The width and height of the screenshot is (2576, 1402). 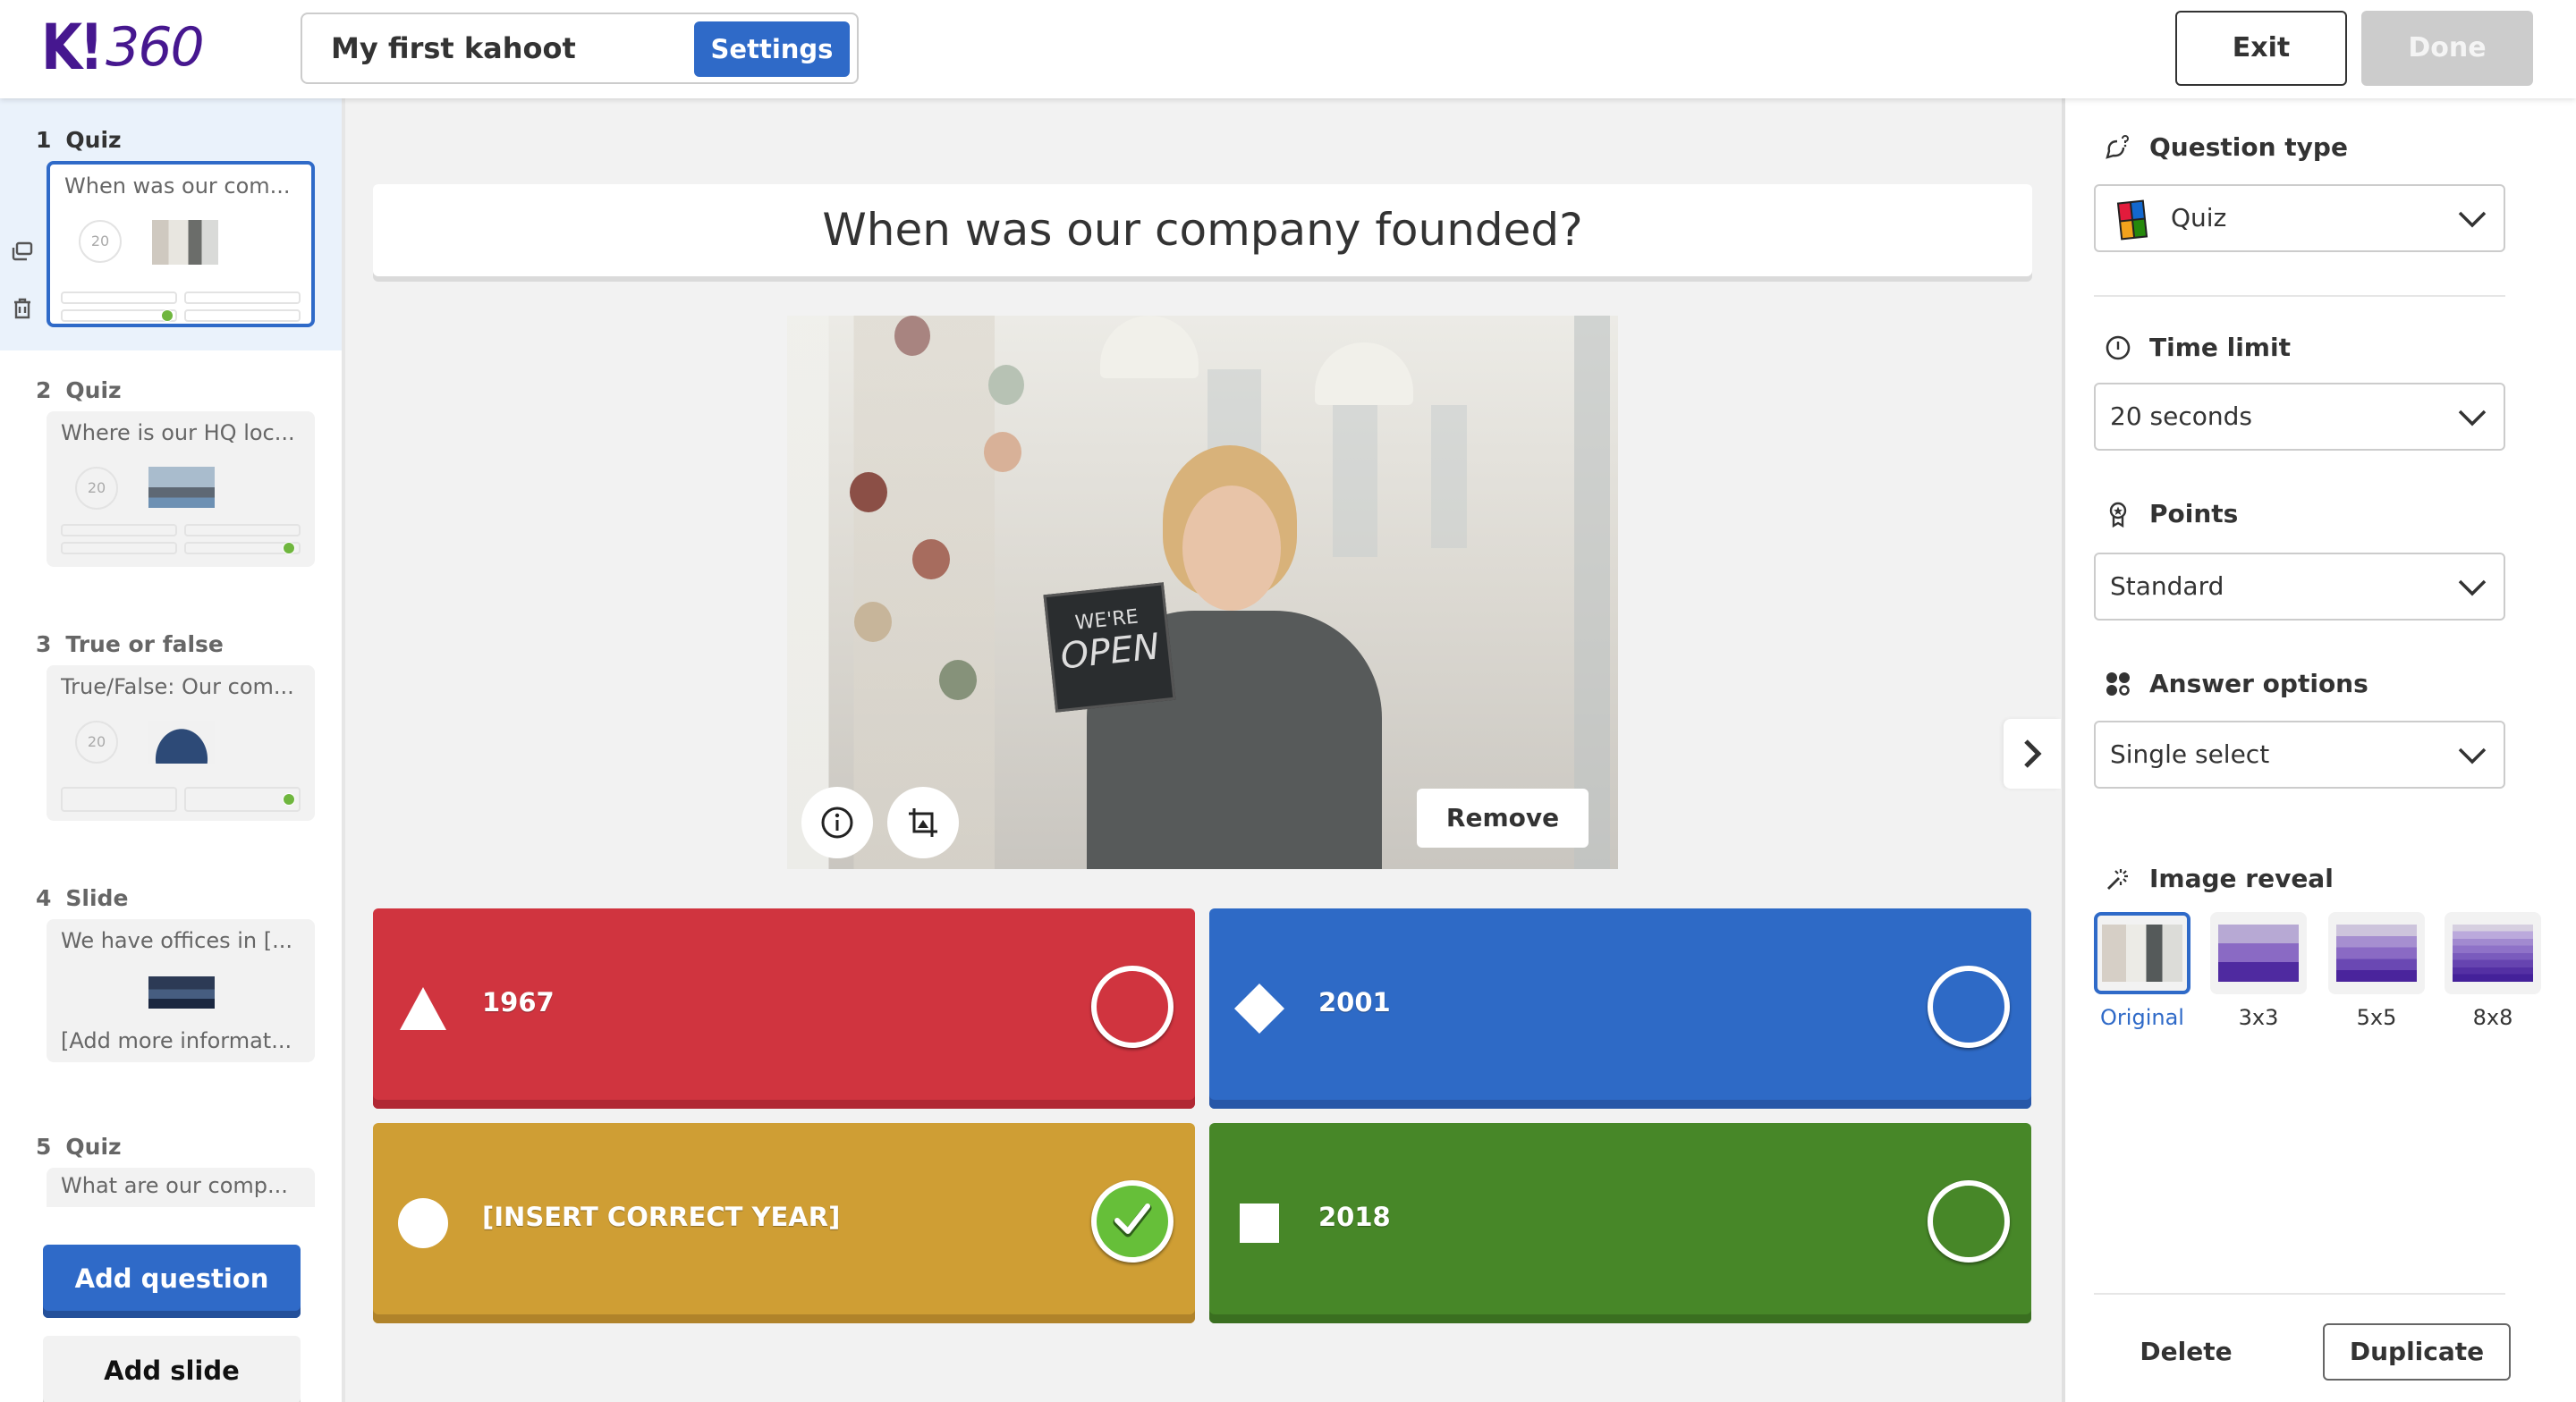 What do you see at coordinates (181, 743) in the screenshot?
I see `sidebar-card: True/False: Our com... 20` at bounding box center [181, 743].